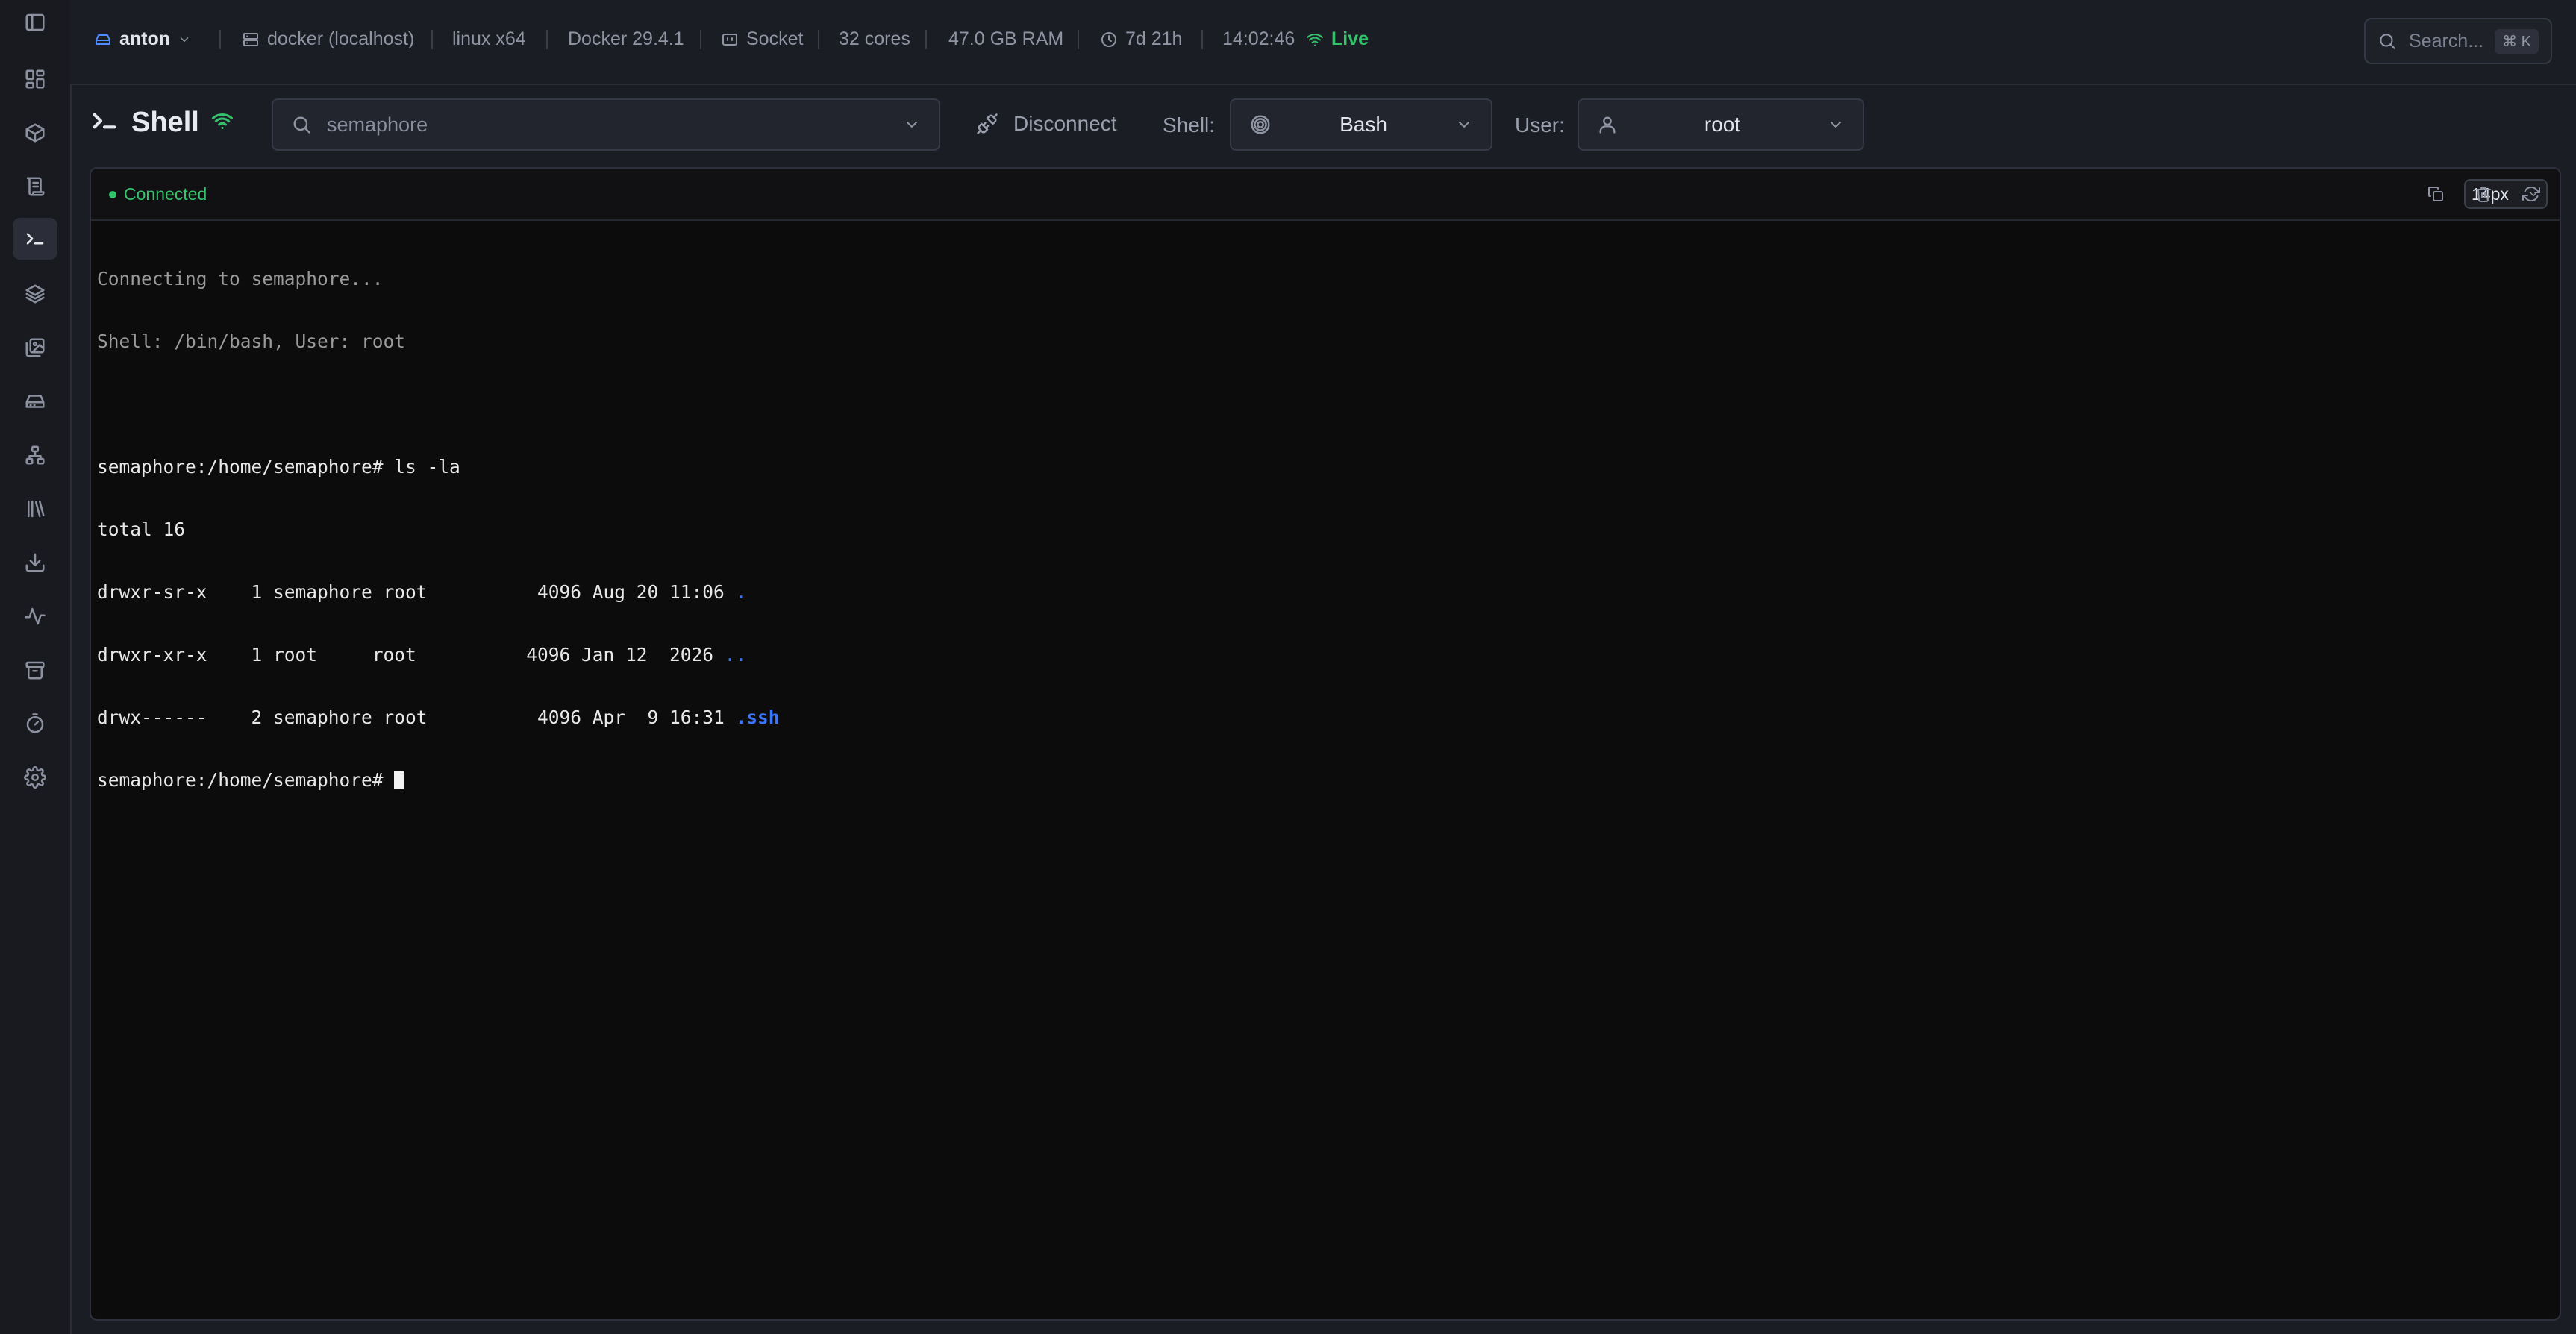 This screenshot has width=2576, height=1334. What do you see at coordinates (757, 718) in the screenshot?
I see `dir-name: .ssh` at bounding box center [757, 718].